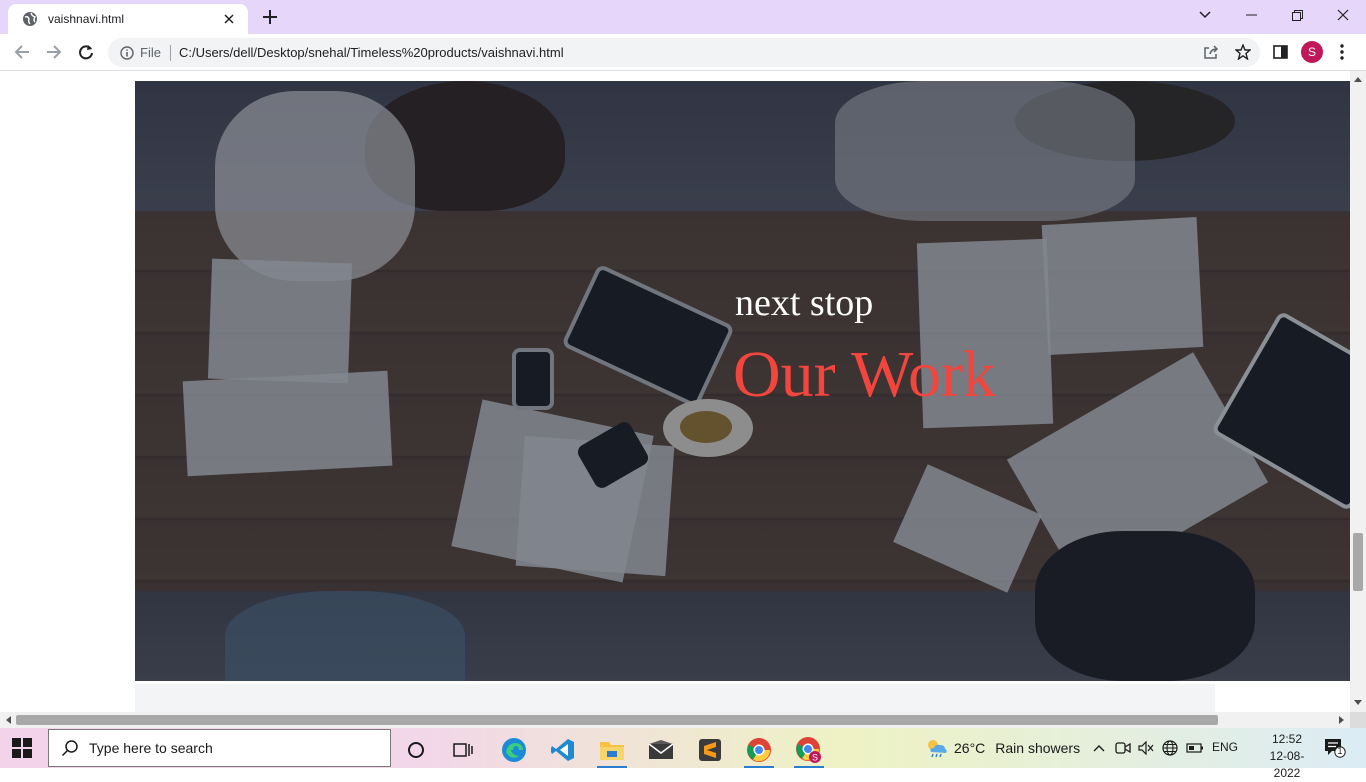 The image size is (1366, 782). Describe the element at coordinates (815, 758) in the screenshot. I see `svg-text: S` at that location.